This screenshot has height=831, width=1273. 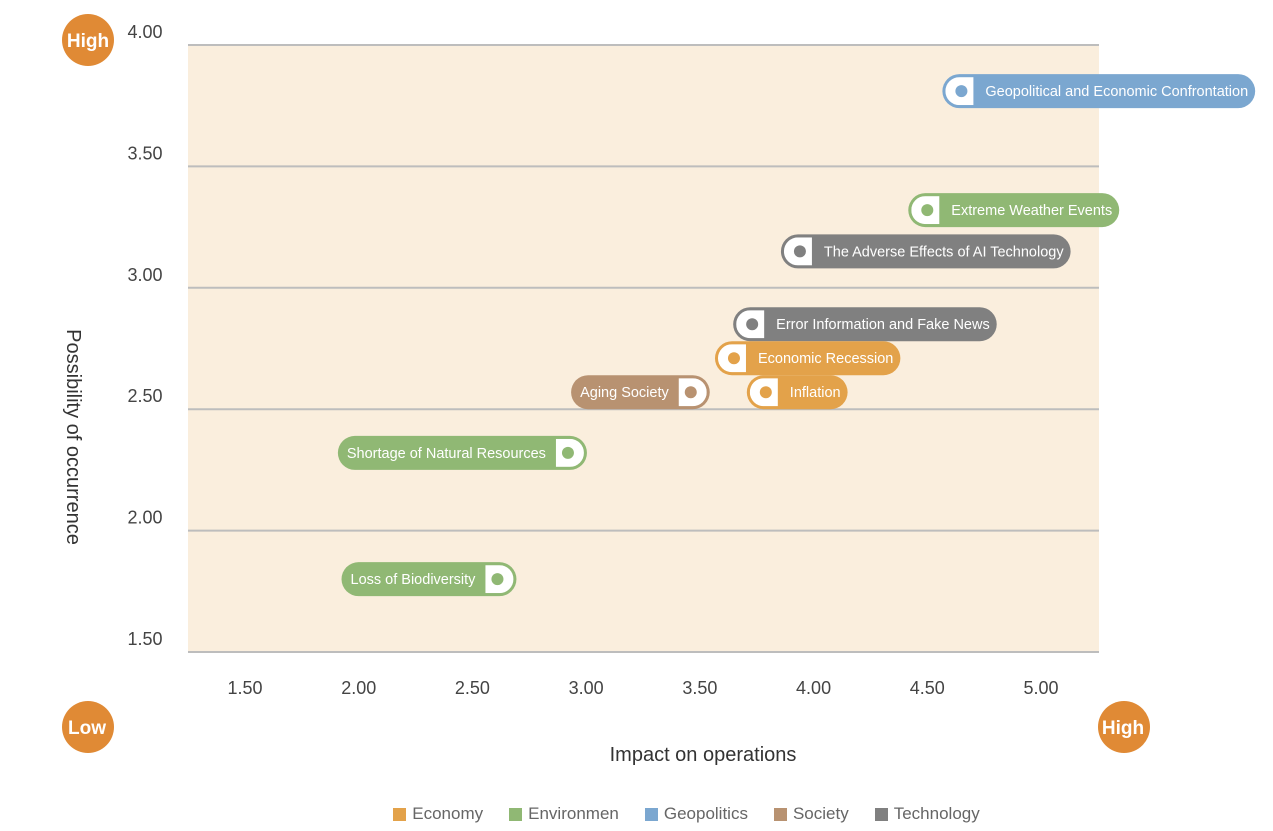 I want to click on point-label: Economic Recession, so click(x=825, y=359).